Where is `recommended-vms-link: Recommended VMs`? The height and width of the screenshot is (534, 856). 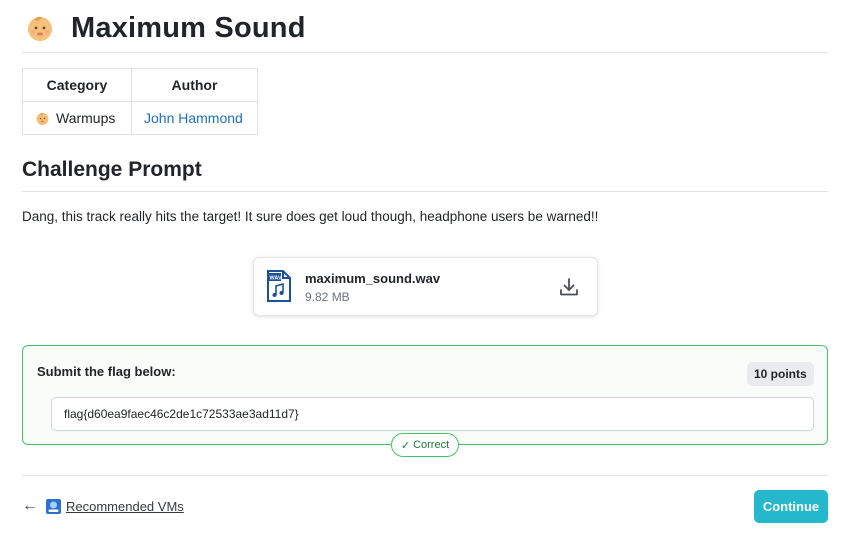
recommended-vms-link: Recommended VMs is located at coordinates (125, 506).